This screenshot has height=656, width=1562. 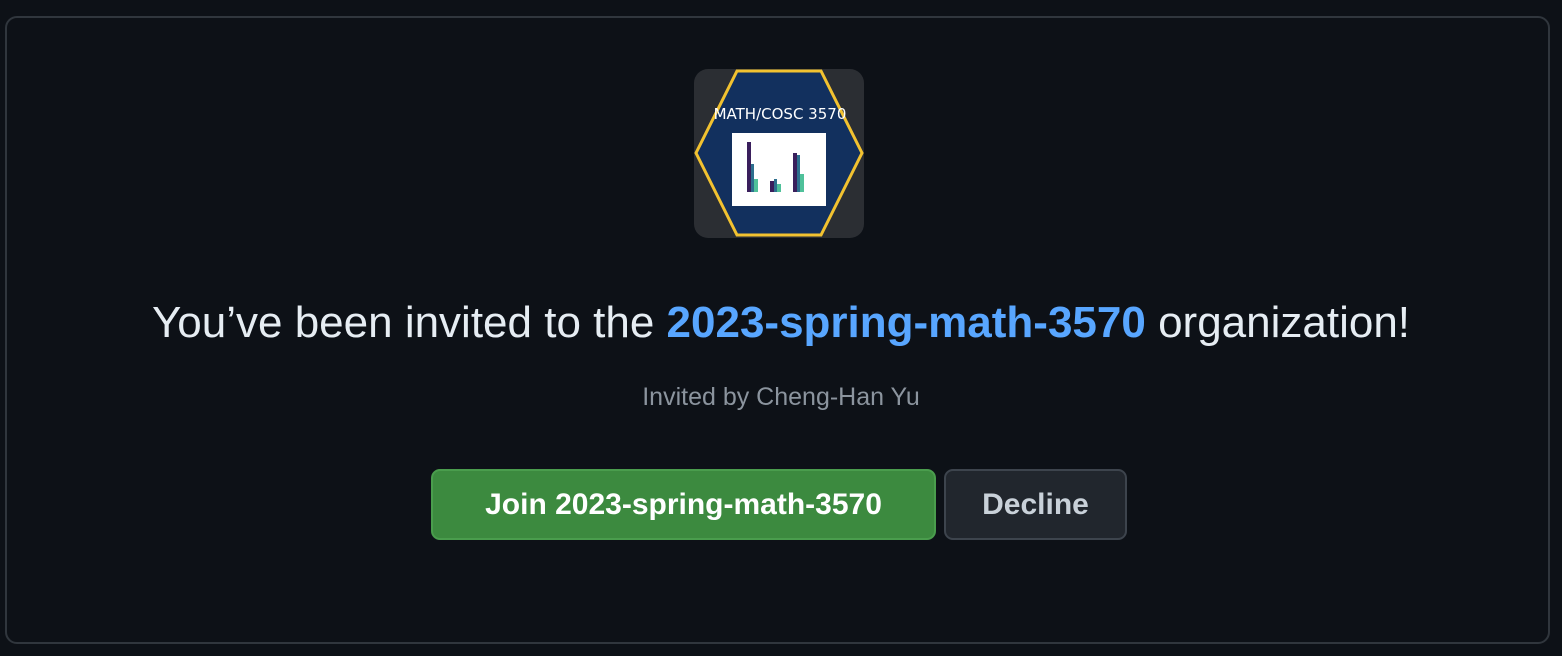 I want to click on invited-by-text: Invited by Cheng-Han Yu, so click(x=781, y=397).